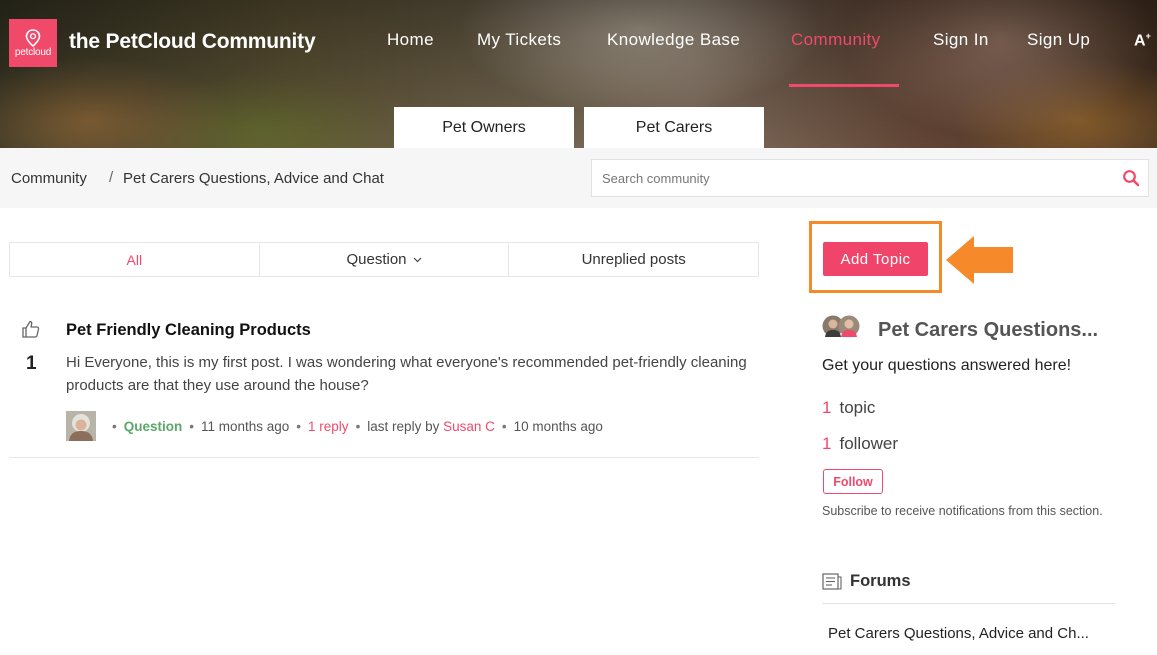 The width and height of the screenshot is (1157, 655). I want to click on logo-text: petcloud, so click(33, 52).